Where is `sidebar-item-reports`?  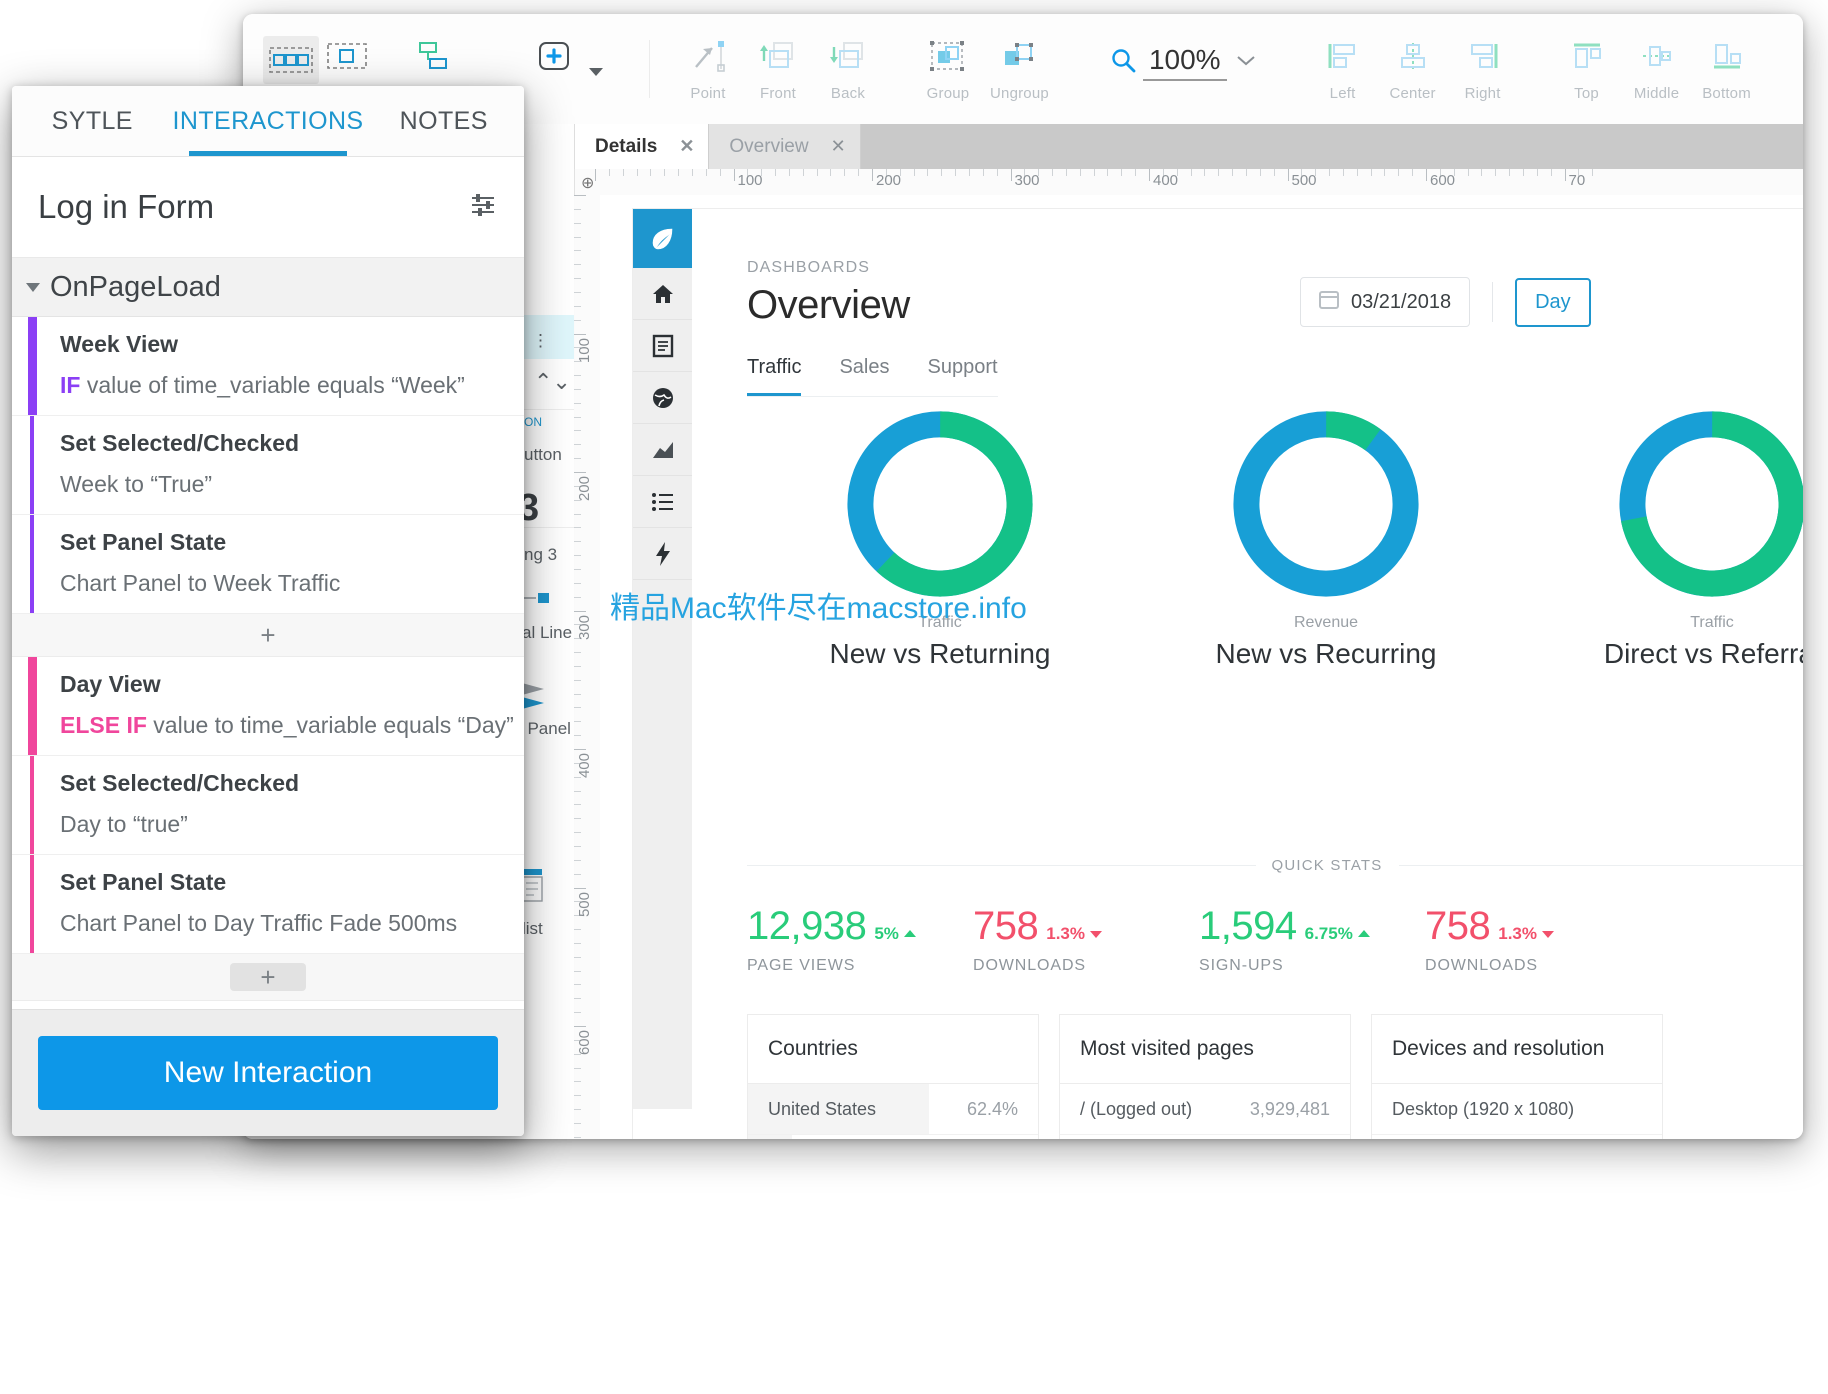
sidebar-item-reports is located at coordinates (662, 346).